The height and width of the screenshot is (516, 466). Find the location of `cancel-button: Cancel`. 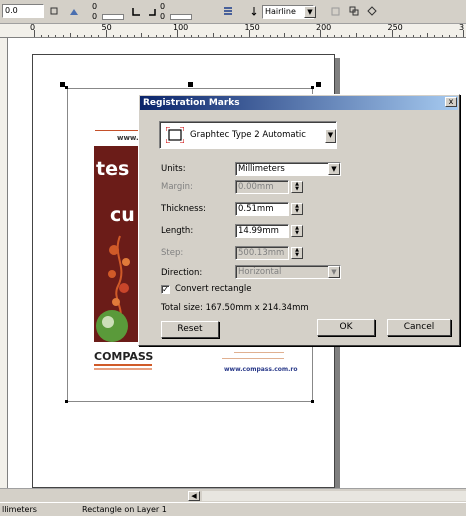

cancel-button: Cancel is located at coordinates (419, 327).